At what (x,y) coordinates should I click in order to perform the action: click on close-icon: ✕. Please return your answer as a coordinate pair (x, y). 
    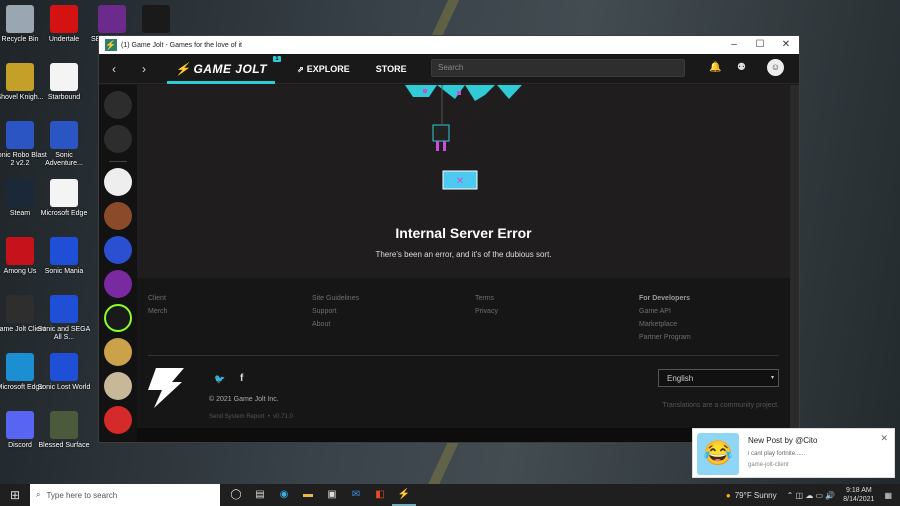
    Looking at the image, I should click on (884, 438).